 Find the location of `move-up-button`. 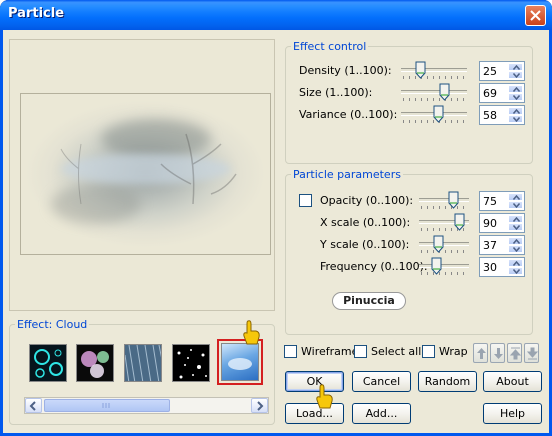

move-up-button is located at coordinates (480, 353).